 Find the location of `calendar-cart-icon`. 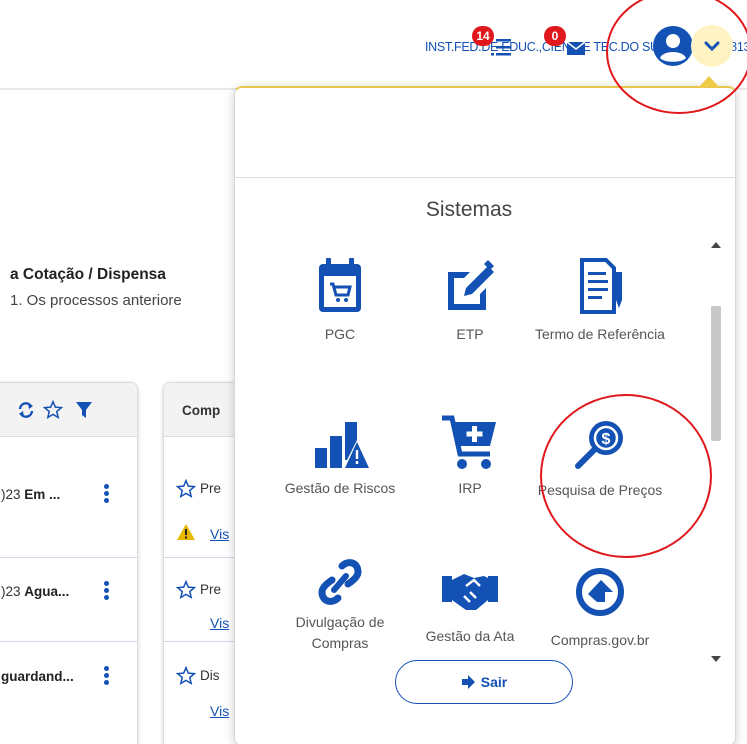

calendar-cart-icon is located at coordinates (340, 285).